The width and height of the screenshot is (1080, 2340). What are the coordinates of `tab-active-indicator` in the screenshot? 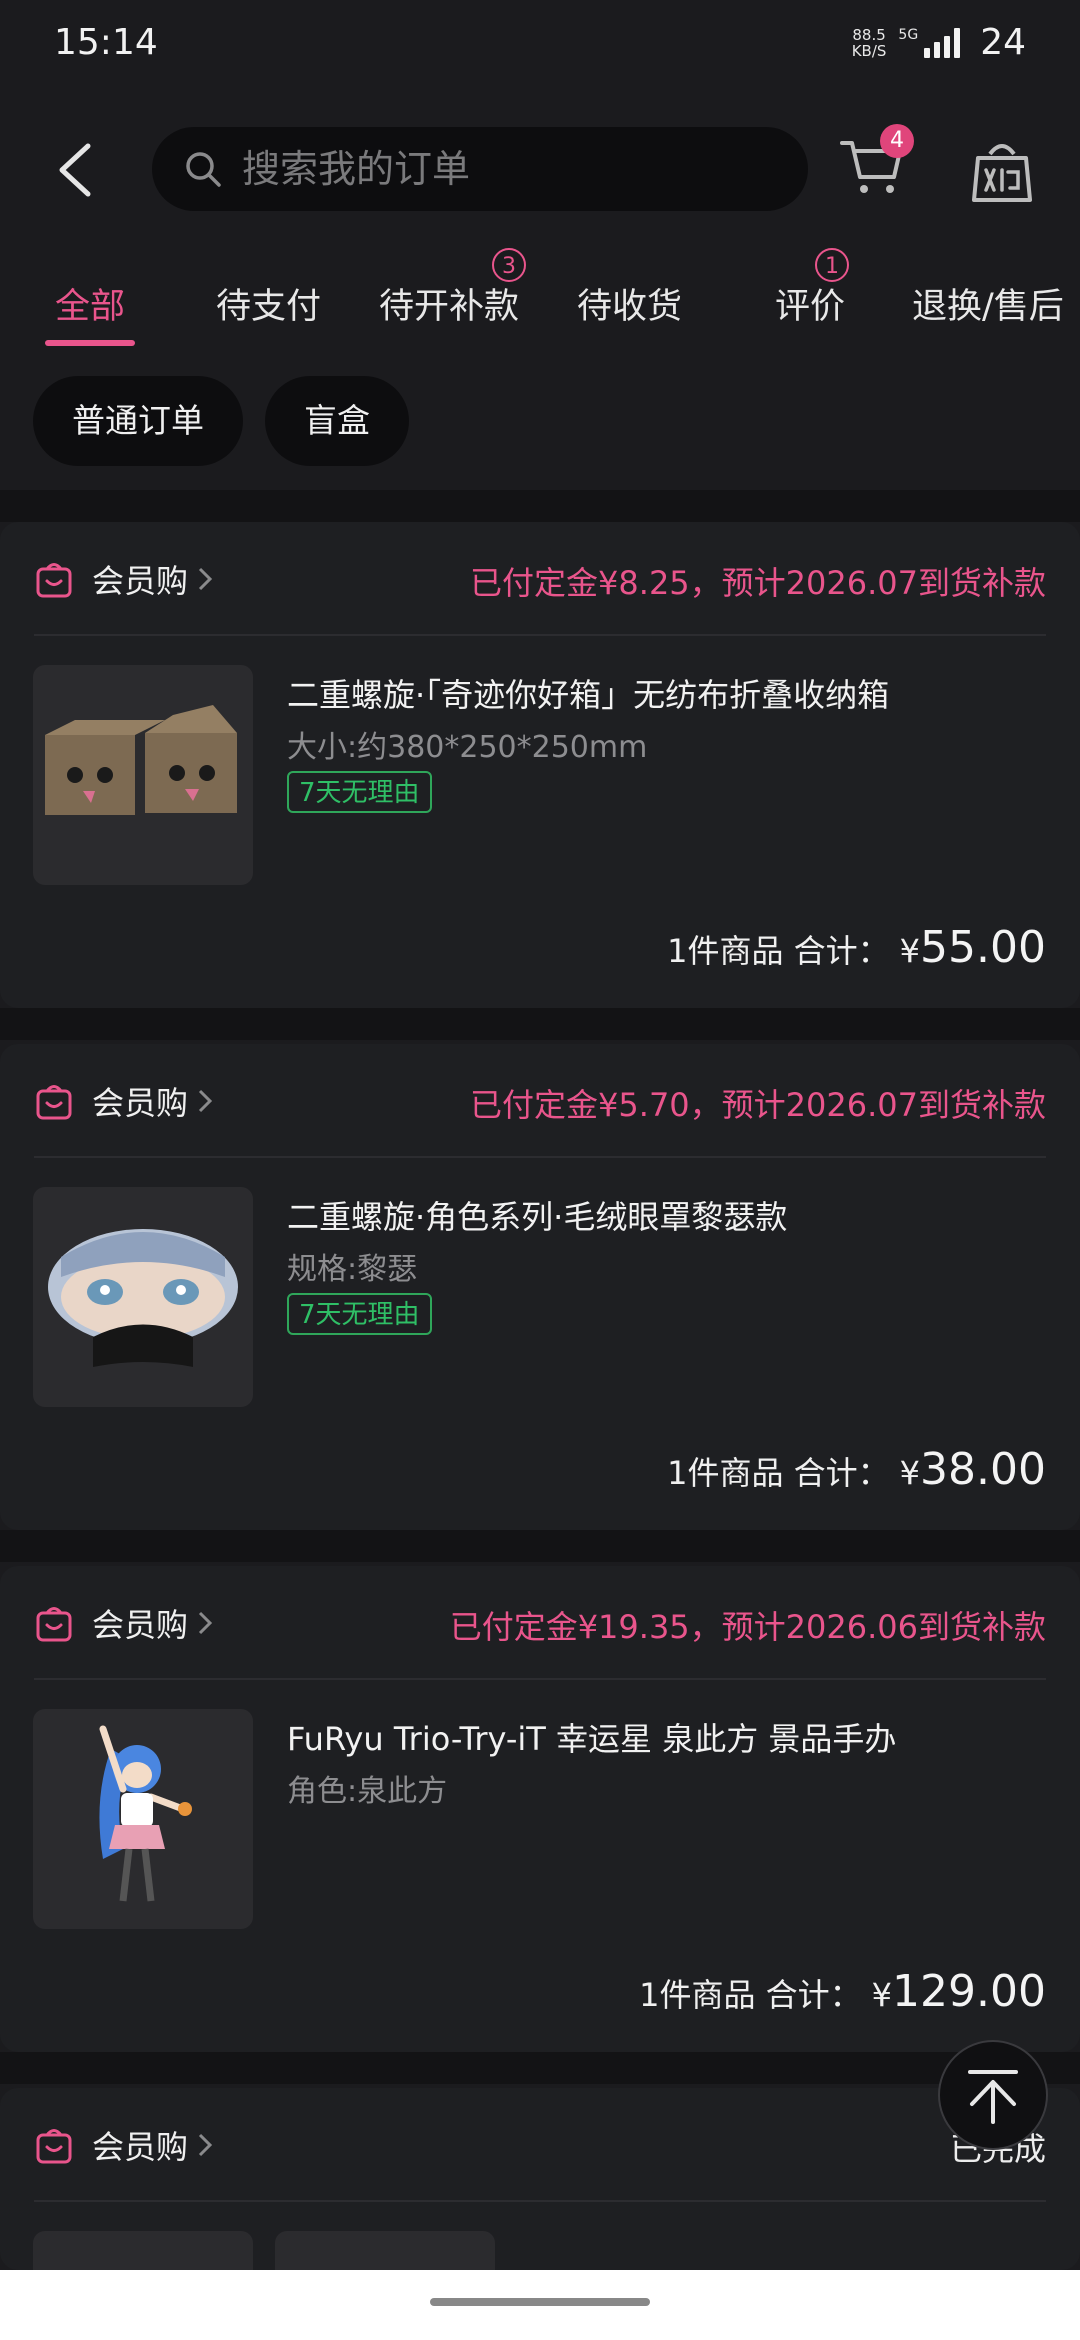 It's located at (90, 343).